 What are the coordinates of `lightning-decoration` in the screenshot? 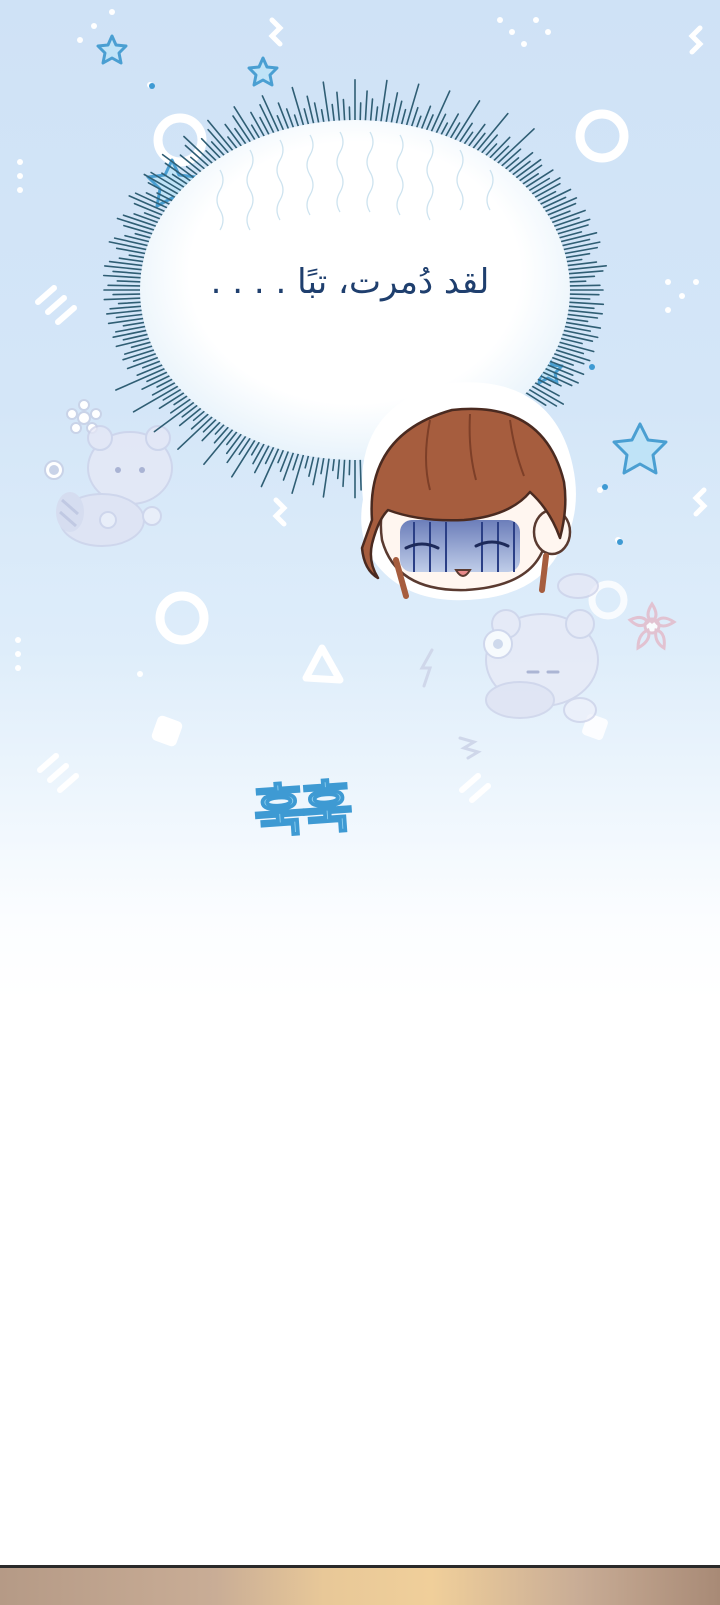 It's located at (426, 668).